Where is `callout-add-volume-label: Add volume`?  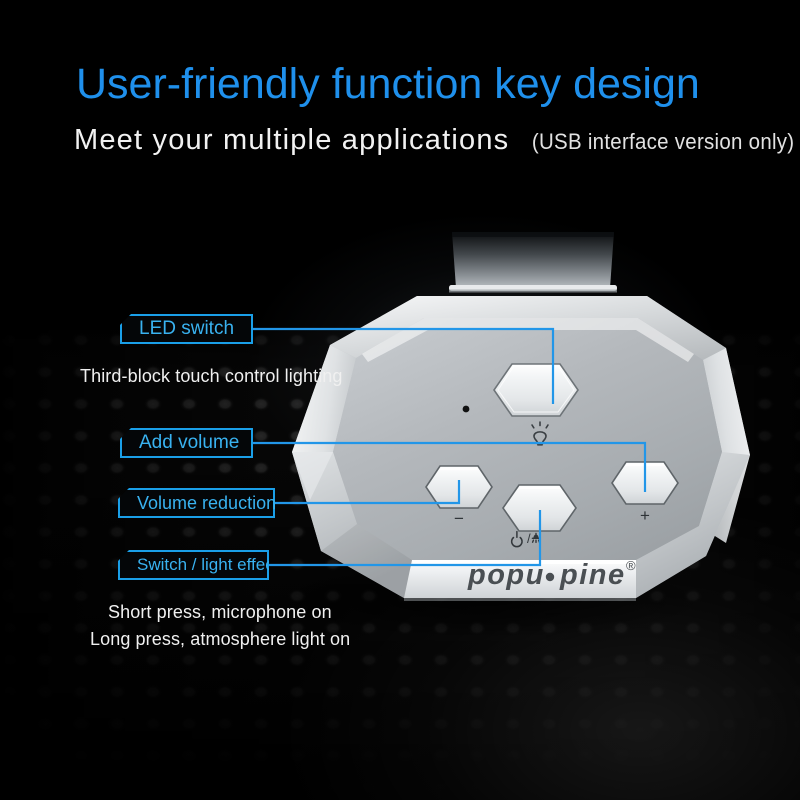
callout-add-volume-label: Add volume is located at coordinates (189, 442).